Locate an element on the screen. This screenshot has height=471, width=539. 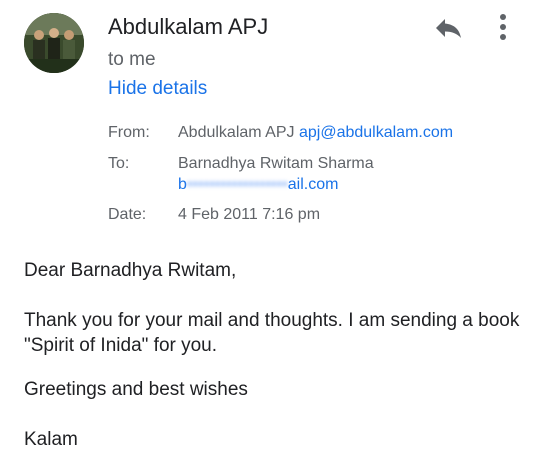
reply-icon is located at coordinates (448, 28).